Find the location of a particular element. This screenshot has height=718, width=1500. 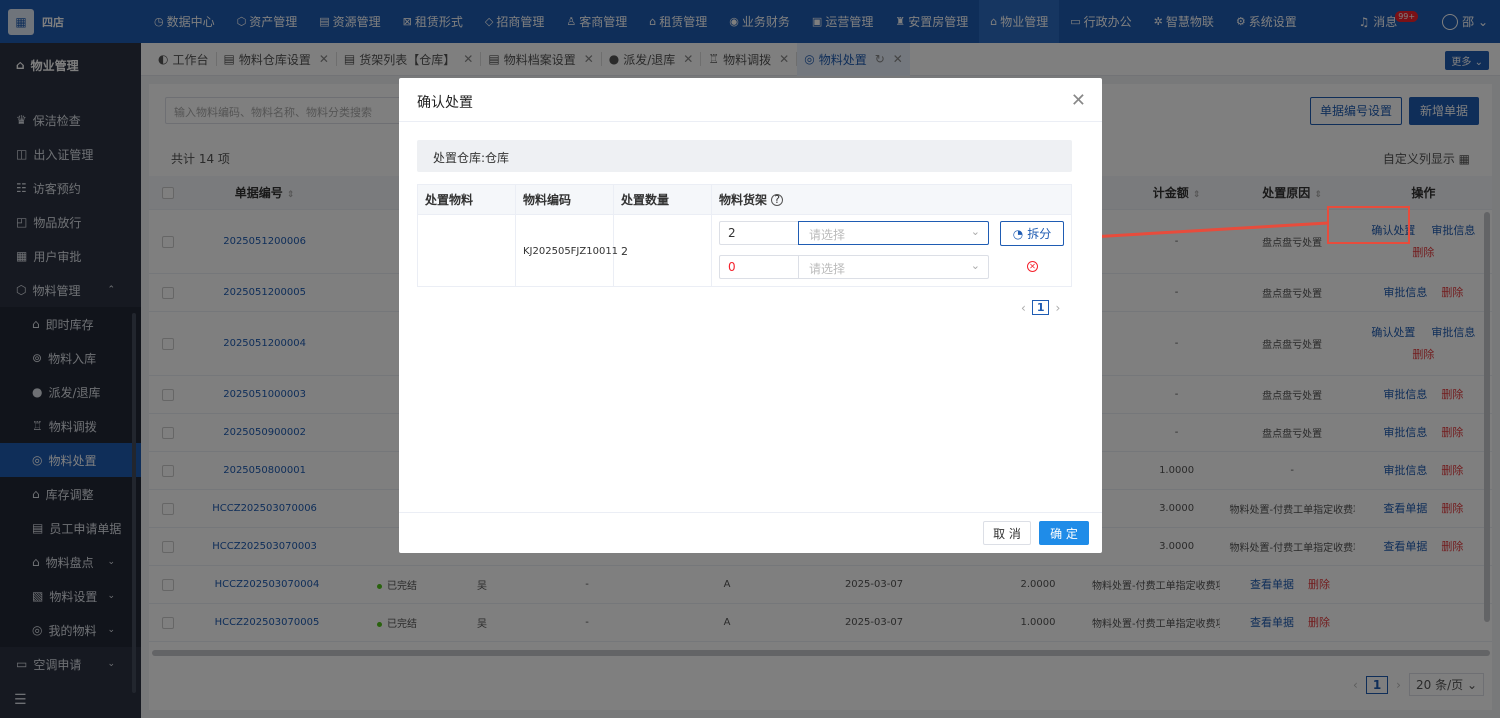

row-qty: 2 is located at coordinates (663, 251).